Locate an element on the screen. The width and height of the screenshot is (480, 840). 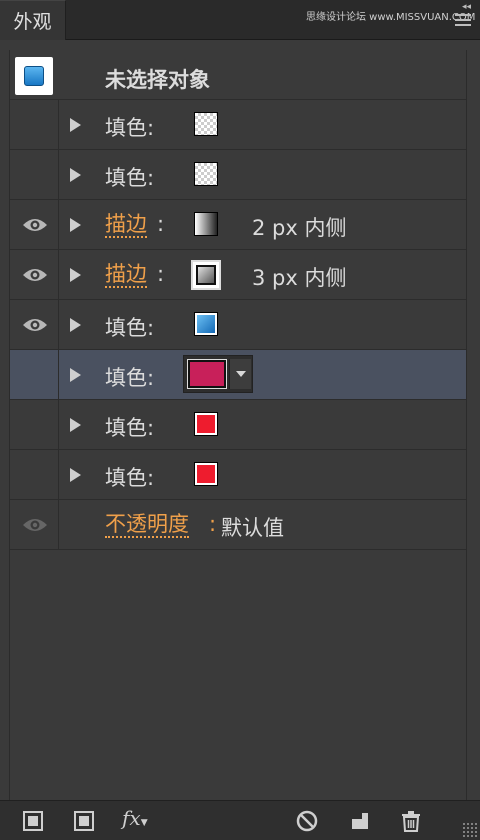
no-selection-label: 未选择对象 is located at coordinates (157, 80).